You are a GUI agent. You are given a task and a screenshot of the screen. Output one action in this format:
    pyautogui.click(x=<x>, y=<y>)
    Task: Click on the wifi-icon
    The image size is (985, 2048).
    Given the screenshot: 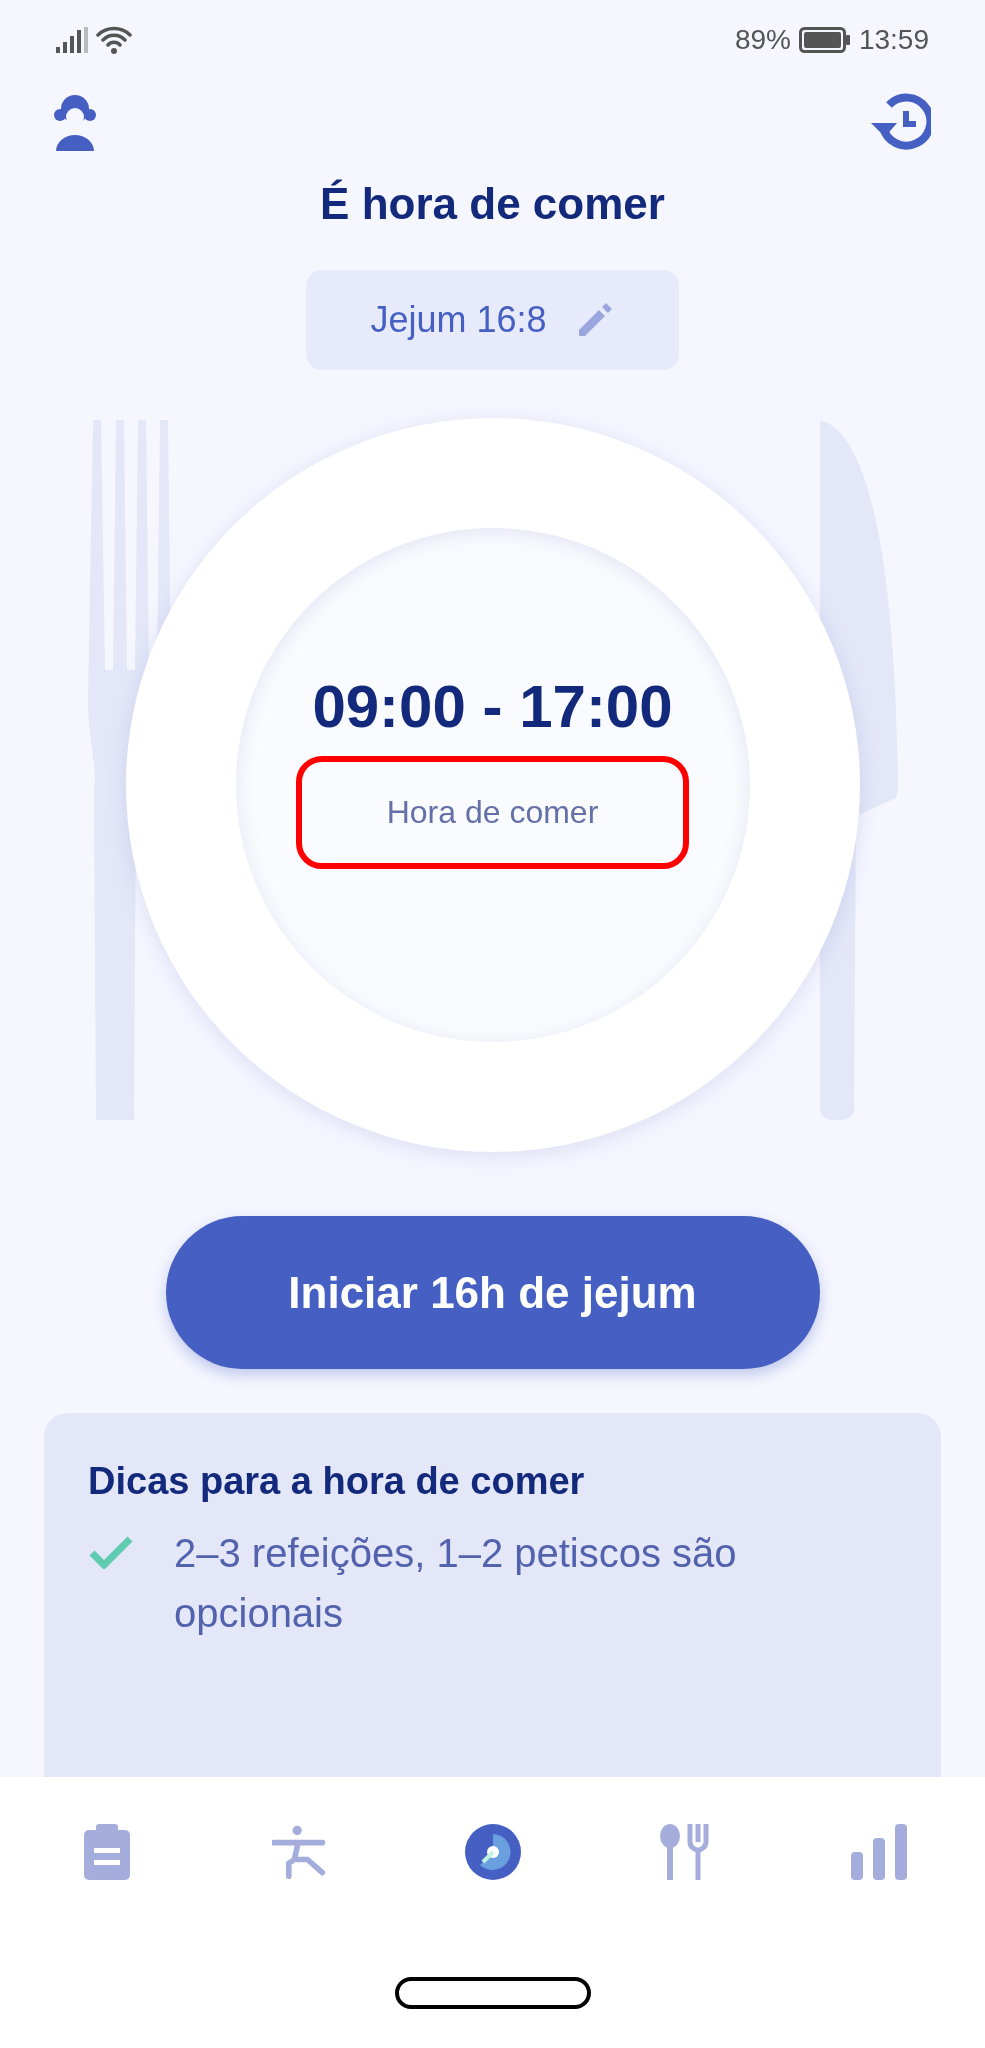 What is the action you would take?
    pyautogui.click(x=114, y=40)
    